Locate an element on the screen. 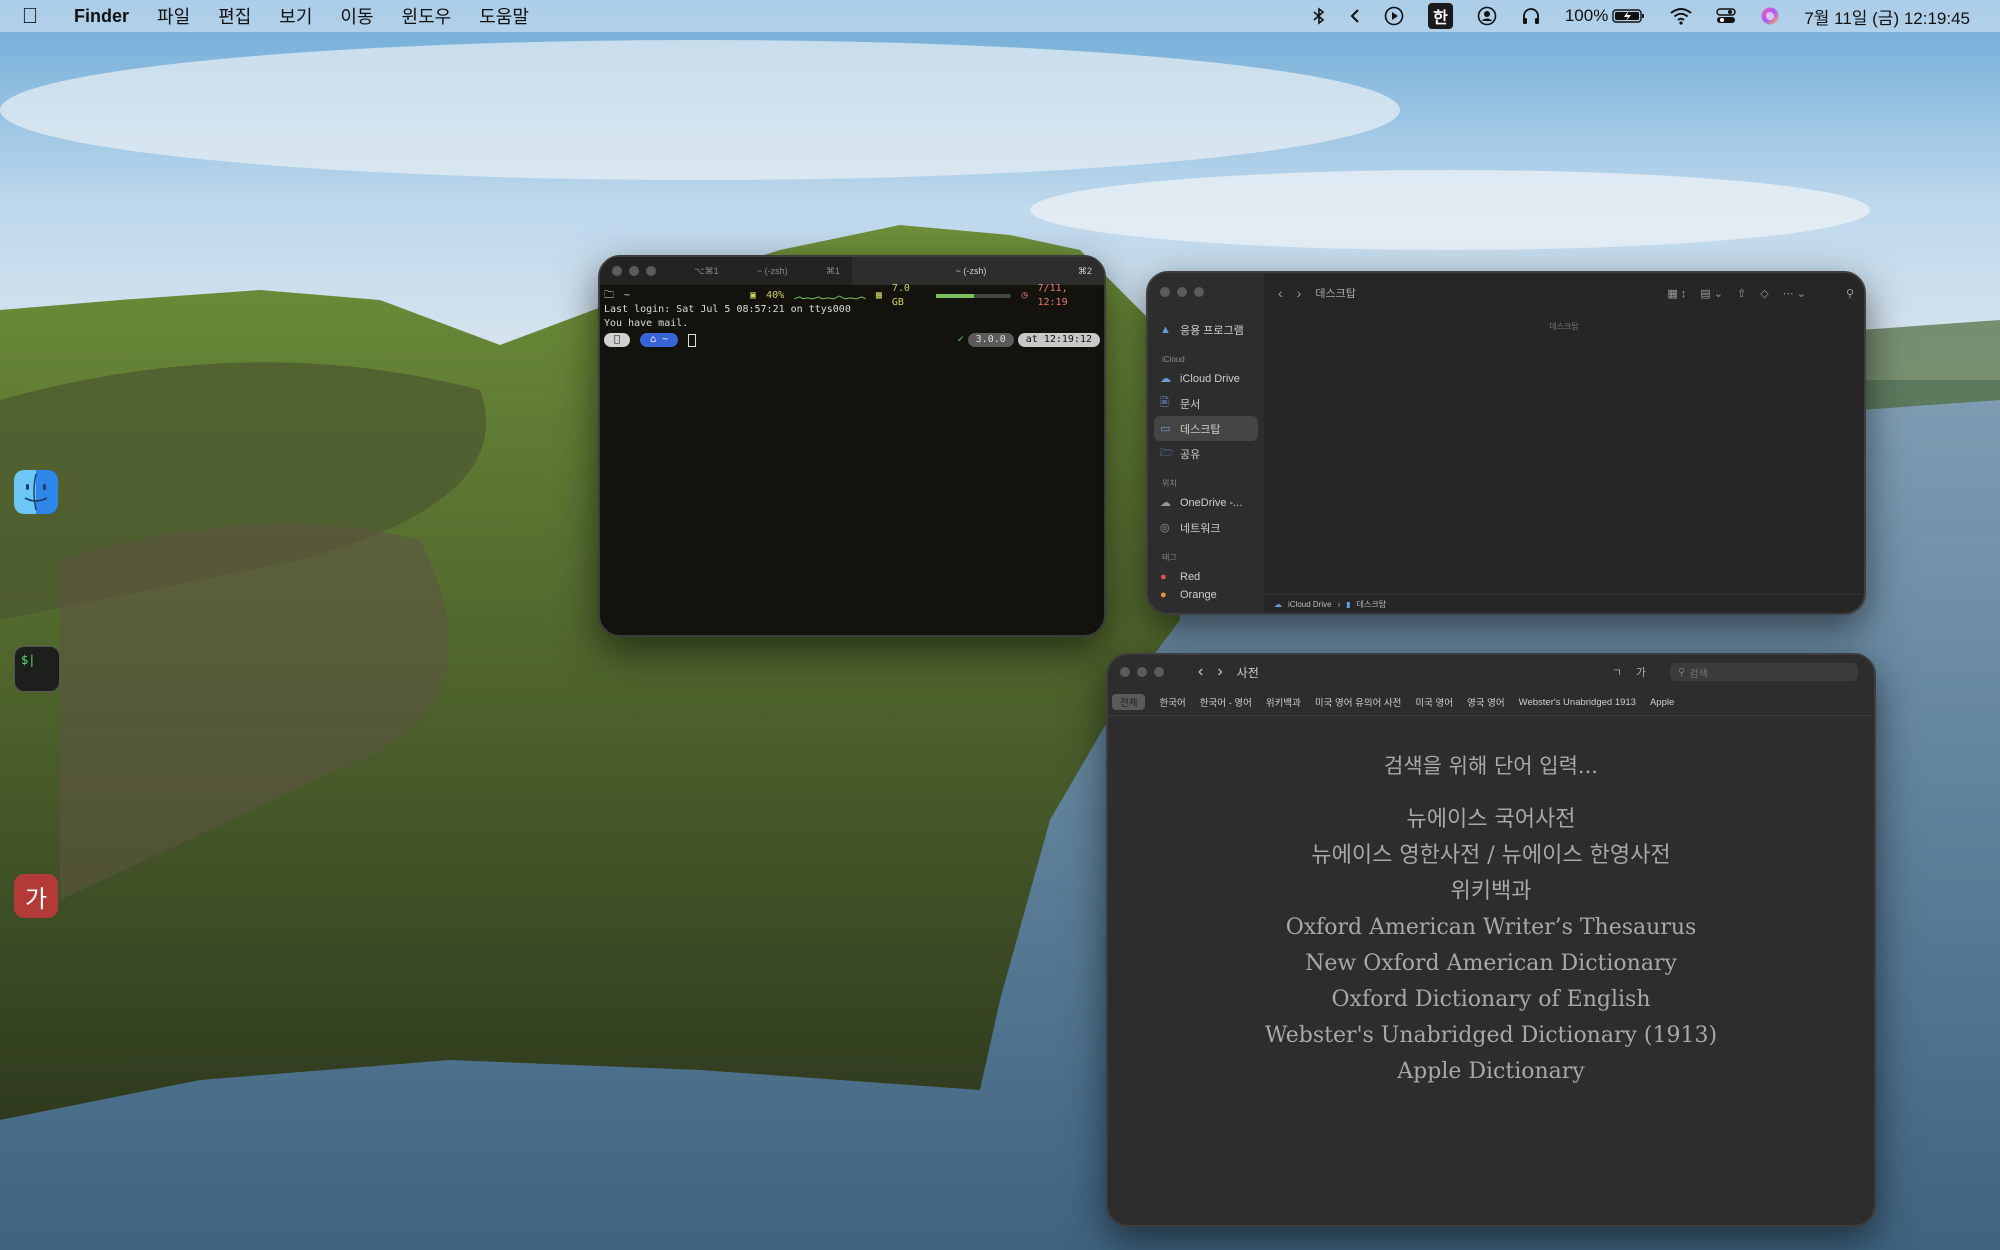  group-icon: ▤ ⌄ is located at coordinates (1711, 293).